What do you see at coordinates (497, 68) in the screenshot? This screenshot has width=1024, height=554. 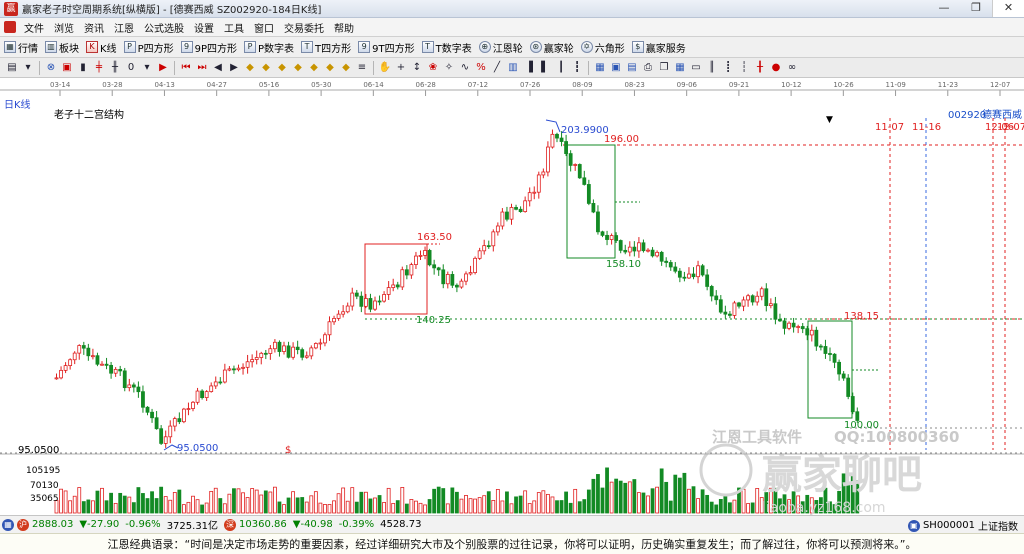 I see `trend-icon: ╱` at bounding box center [497, 68].